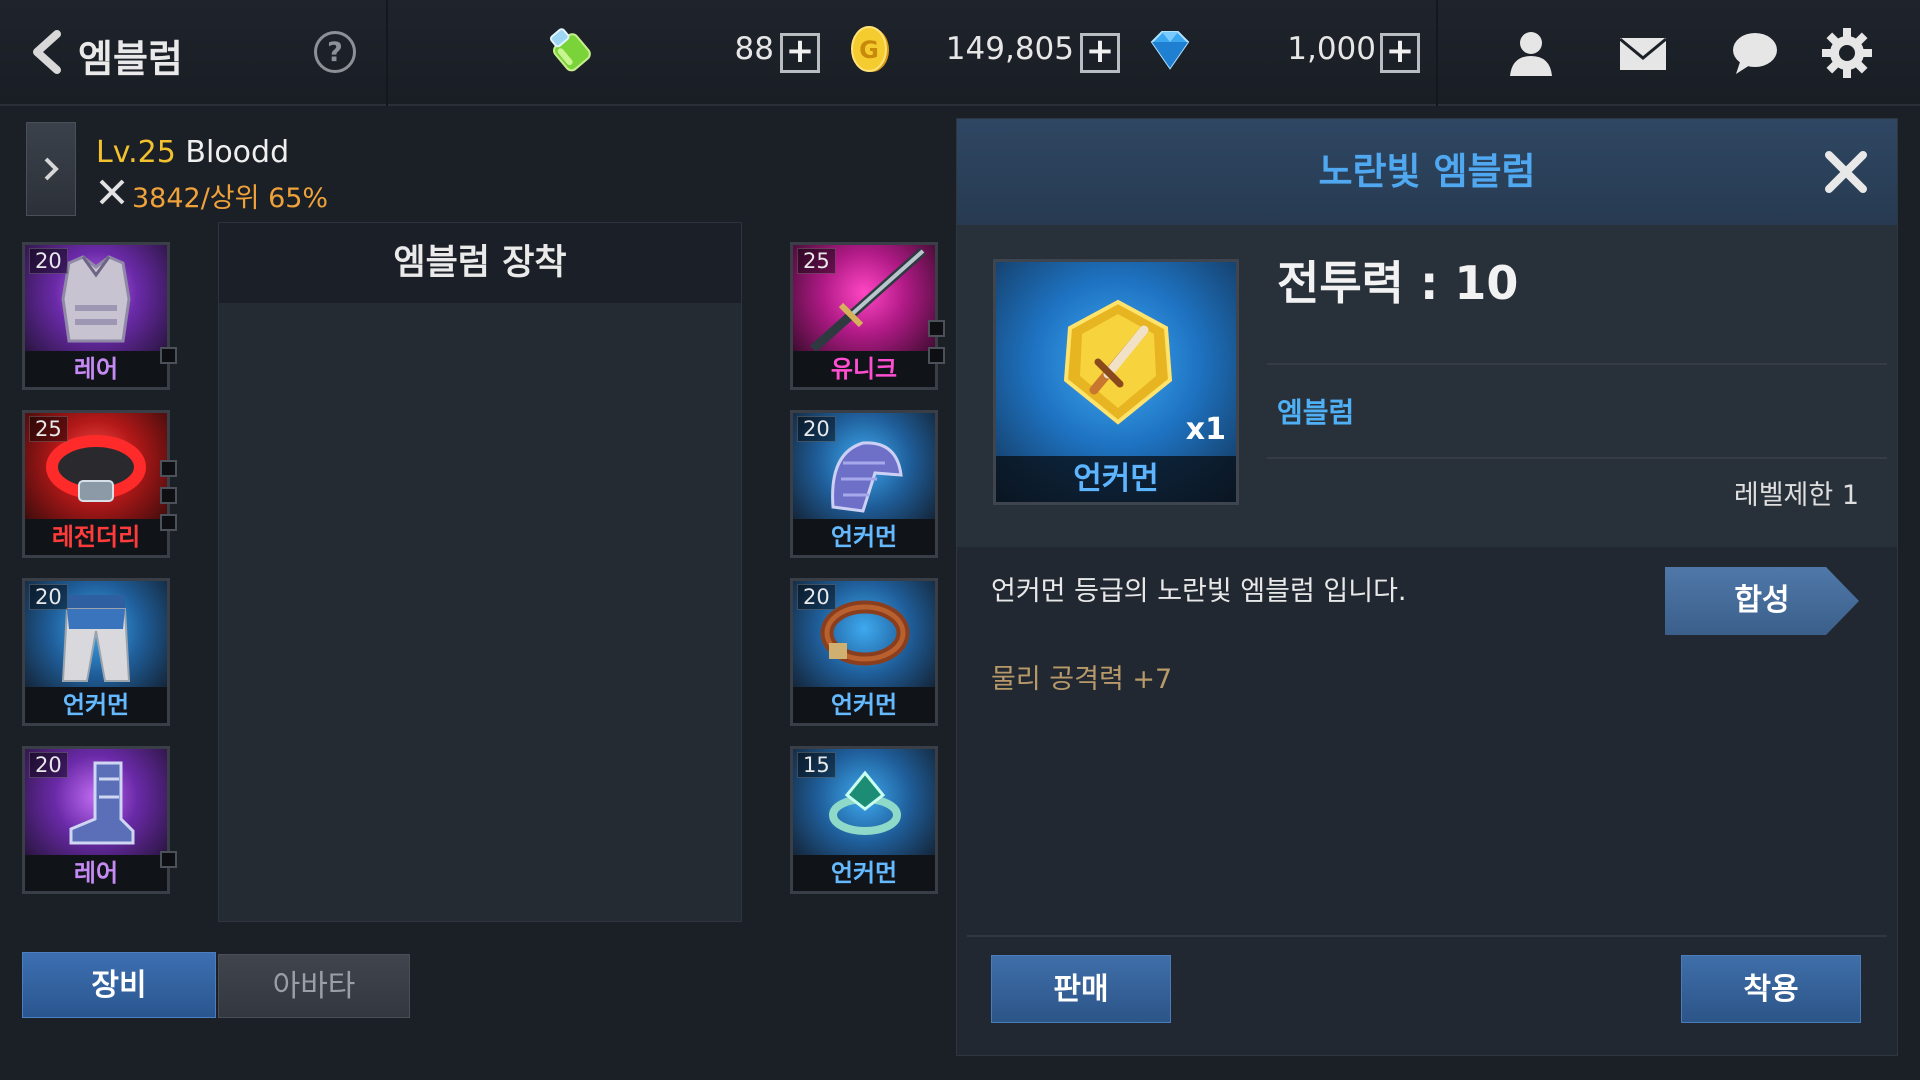 Image resolution: width=1920 pixels, height=1080 pixels. Describe the element at coordinates (1316, 412) in the screenshot. I see `item-type: 엠블럼` at that location.